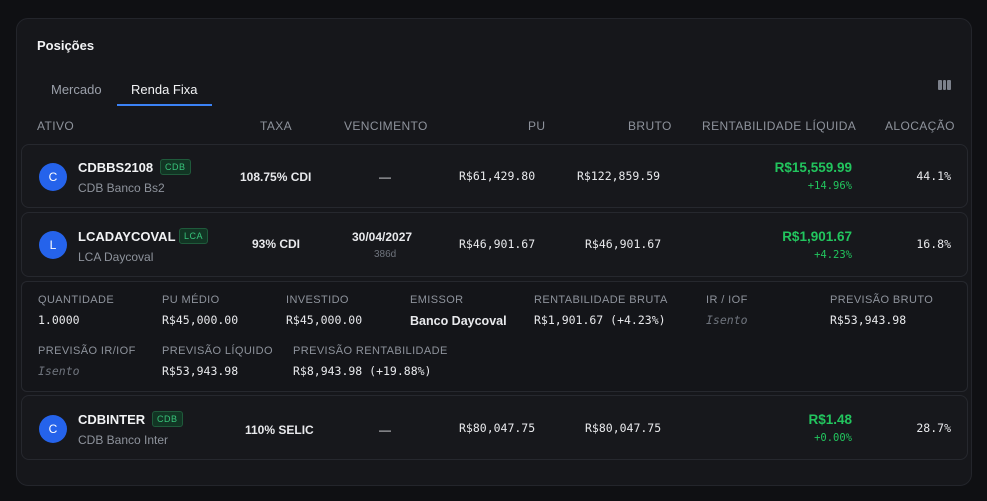 This screenshot has height=501, width=987. What do you see at coordinates (536, 126) in the screenshot?
I see `header-pu: PU` at bounding box center [536, 126].